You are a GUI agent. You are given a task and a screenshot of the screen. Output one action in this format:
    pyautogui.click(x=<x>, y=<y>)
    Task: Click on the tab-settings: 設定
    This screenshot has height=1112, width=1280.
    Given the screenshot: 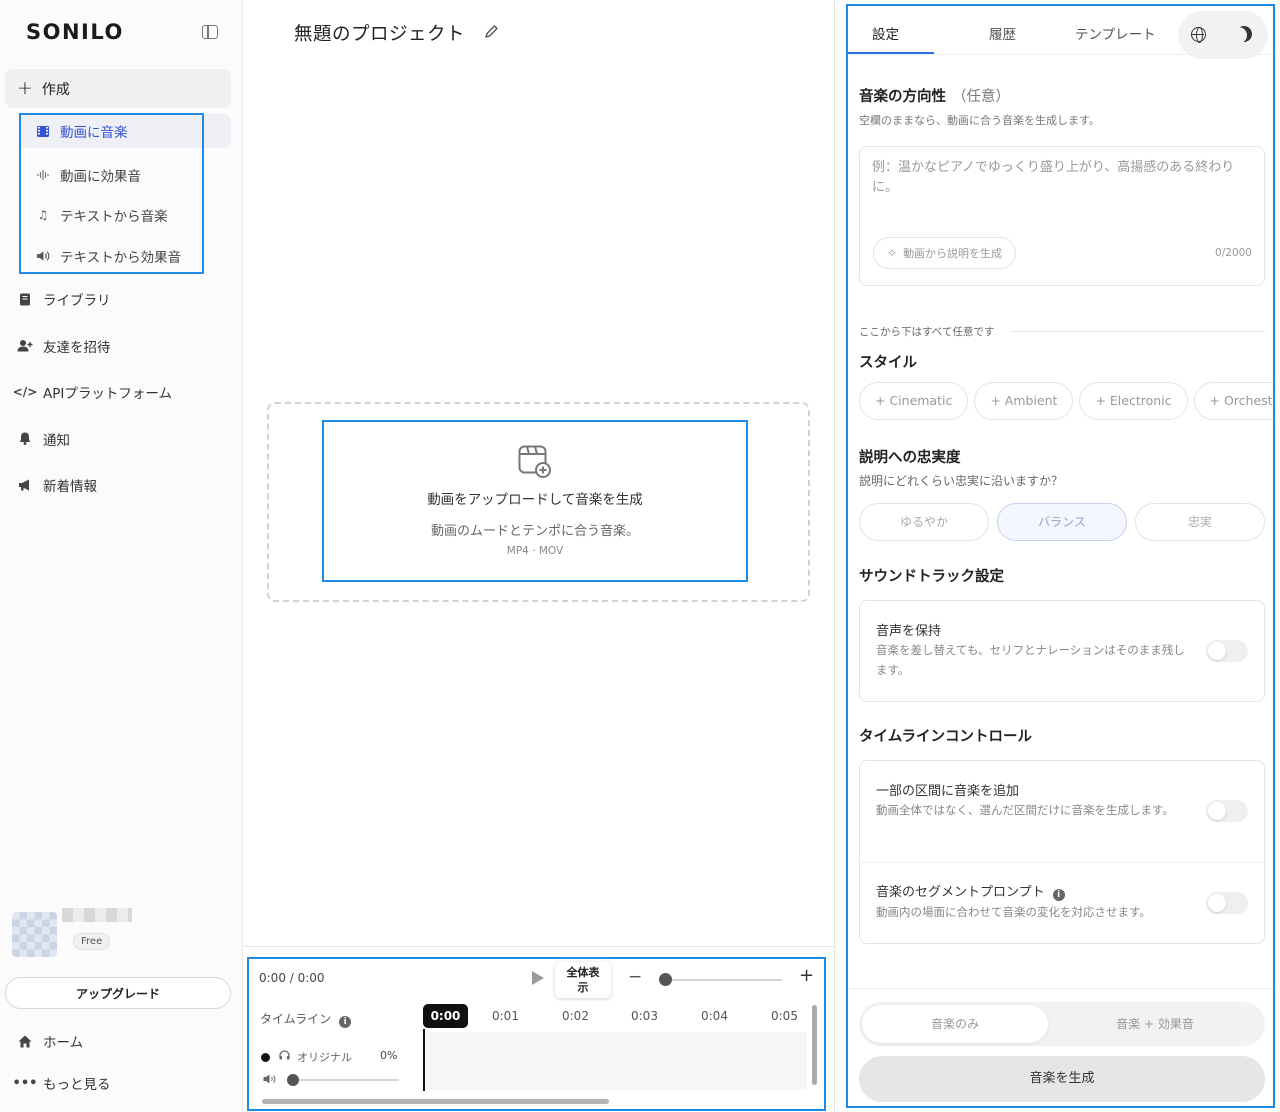 What is the action you would take?
    pyautogui.click(x=885, y=33)
    